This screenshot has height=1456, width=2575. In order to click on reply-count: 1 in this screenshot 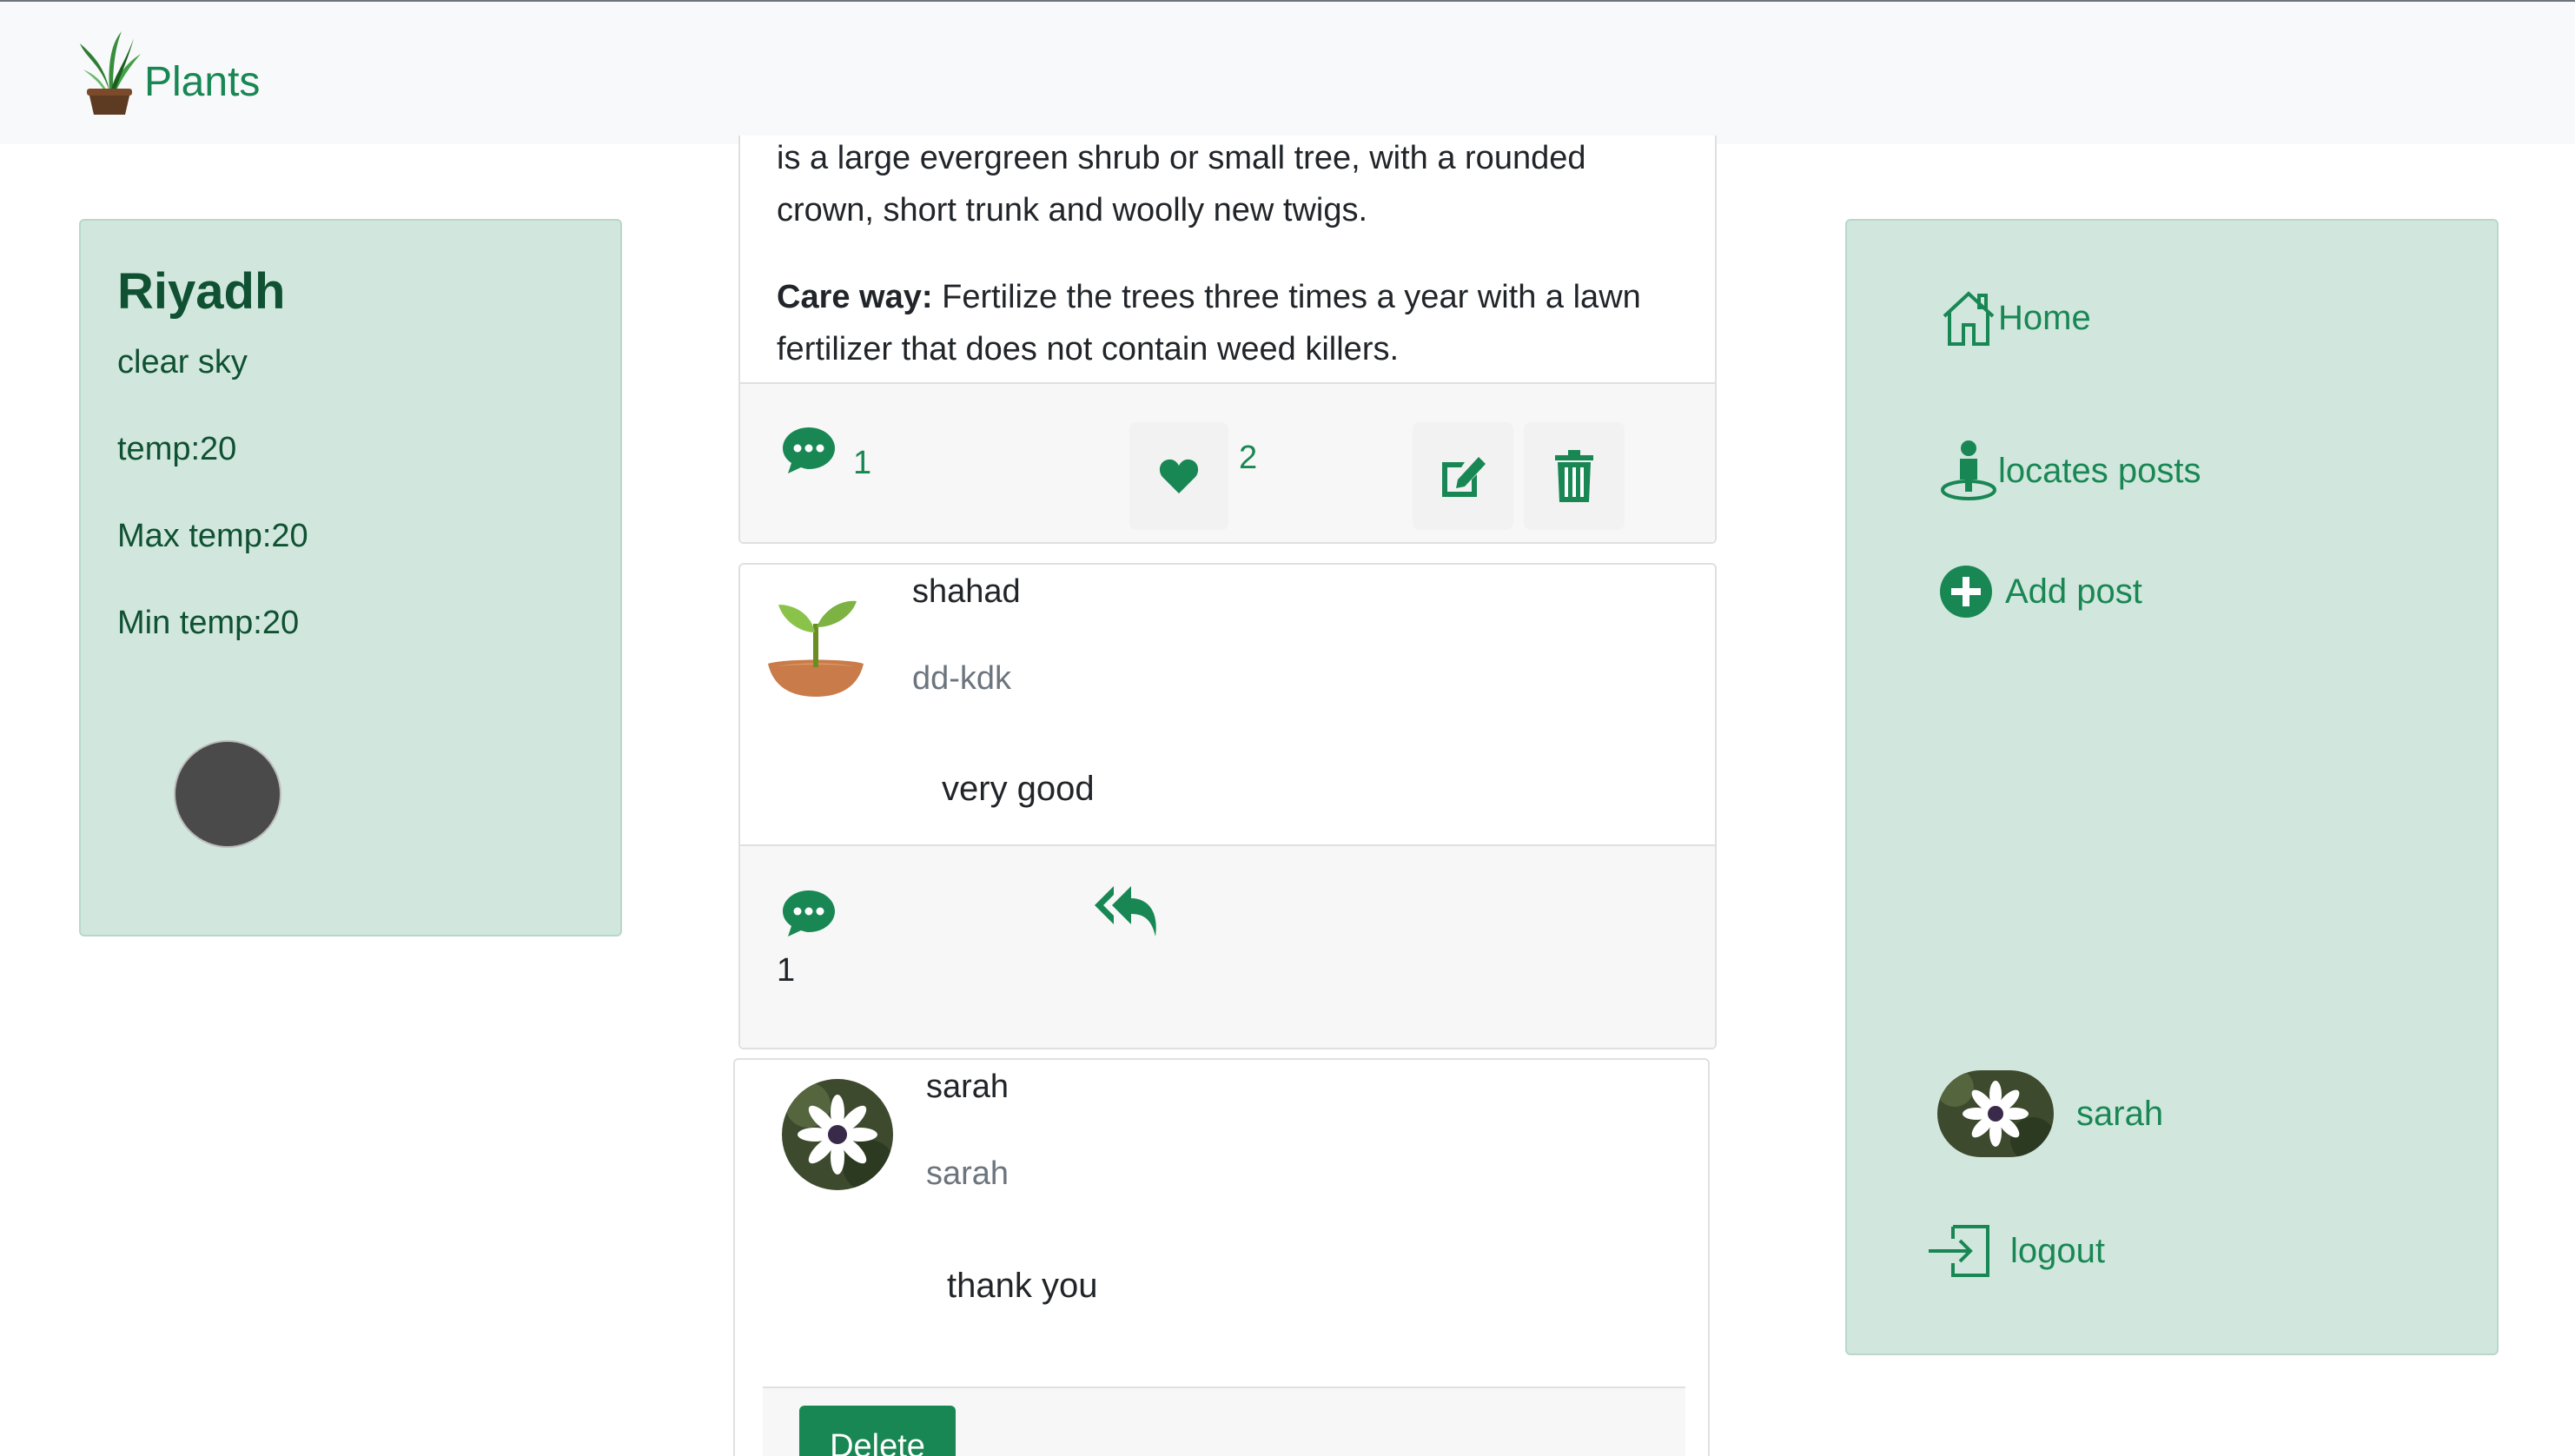, I will do `click(786, 970)`.